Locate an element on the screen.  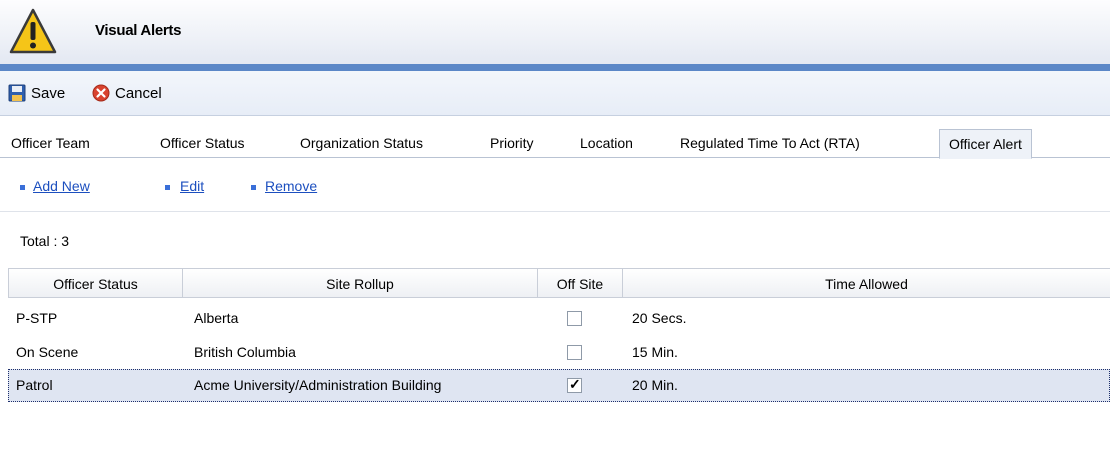
tab-regulated-time-to-act: Regulated Time To Act (RTA) is located at coordinates (770, 144).